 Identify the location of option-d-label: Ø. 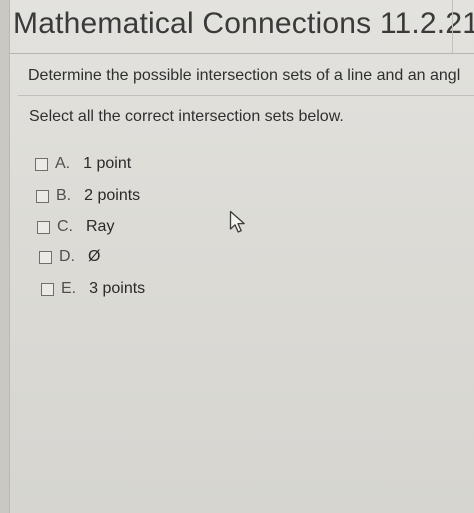
(94, 256).